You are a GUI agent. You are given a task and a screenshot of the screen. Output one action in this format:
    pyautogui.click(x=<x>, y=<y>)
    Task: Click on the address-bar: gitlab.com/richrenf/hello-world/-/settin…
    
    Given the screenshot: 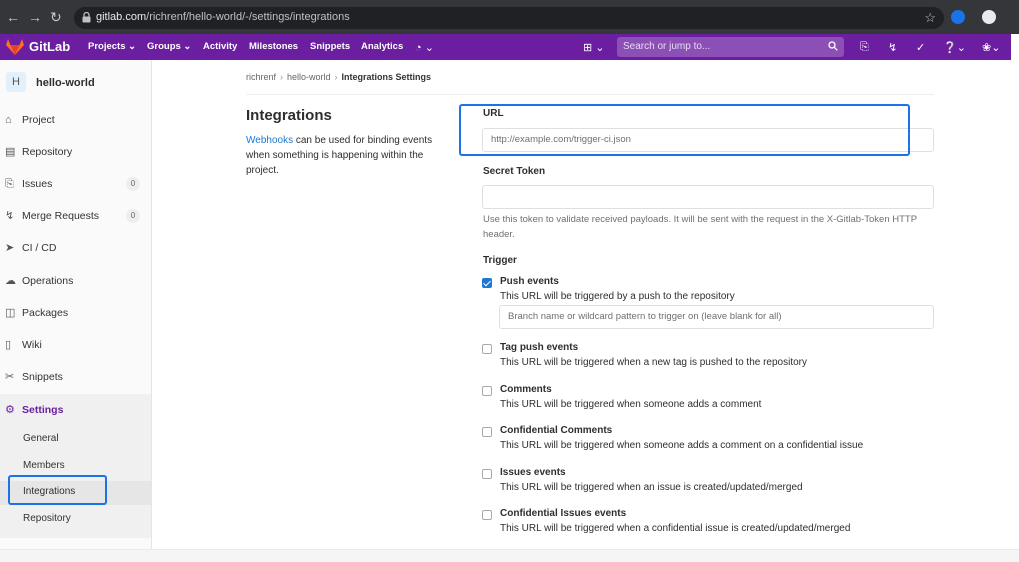 What is the action you would take?
    pyautogui.click(x=509, y=18)
    